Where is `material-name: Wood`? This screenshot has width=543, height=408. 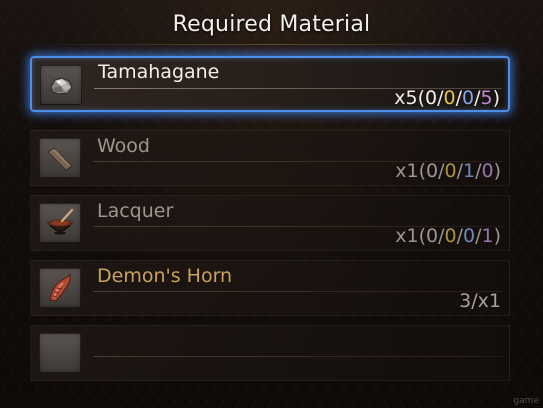
material-name: Wood is located at coordinates (123, 146).